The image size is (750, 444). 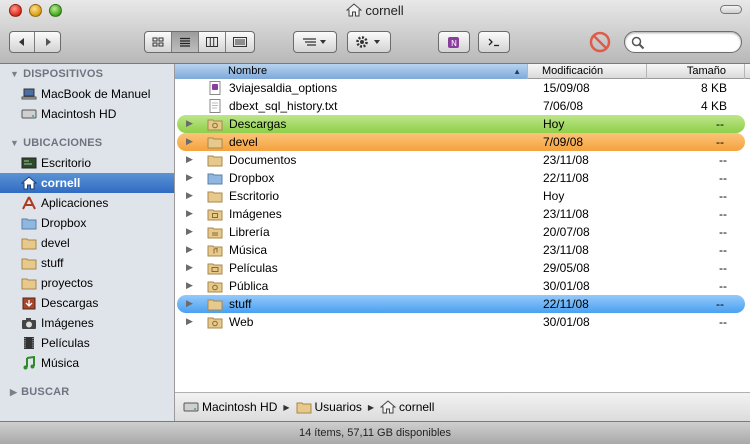 I want to click on sidebar-item-escritorio: Escritorio, so click(x=87, y=163).